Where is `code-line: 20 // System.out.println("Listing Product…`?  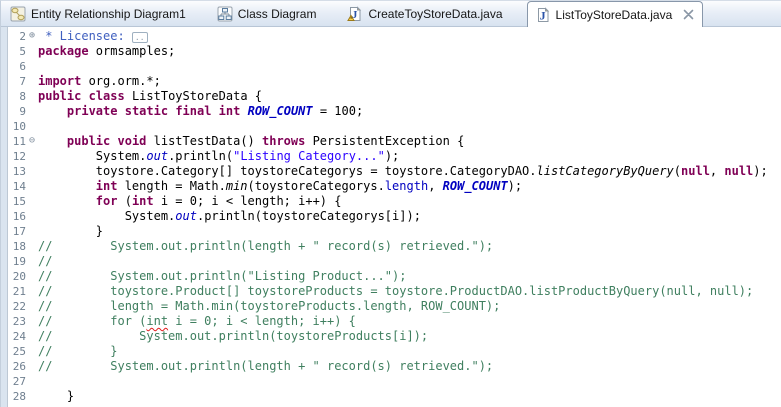
code-line: 20 // System.out.println("Listing Product… is located at coordinates (394, 276).